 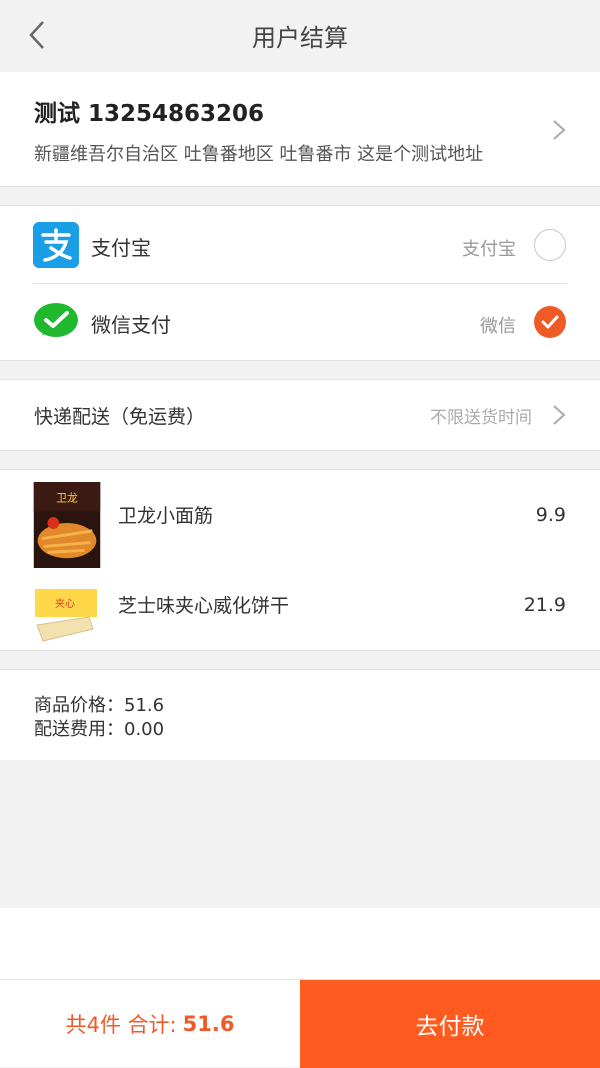 I want to click on item-count-label: 共4件 合计:, so click(x=121, y=1025).